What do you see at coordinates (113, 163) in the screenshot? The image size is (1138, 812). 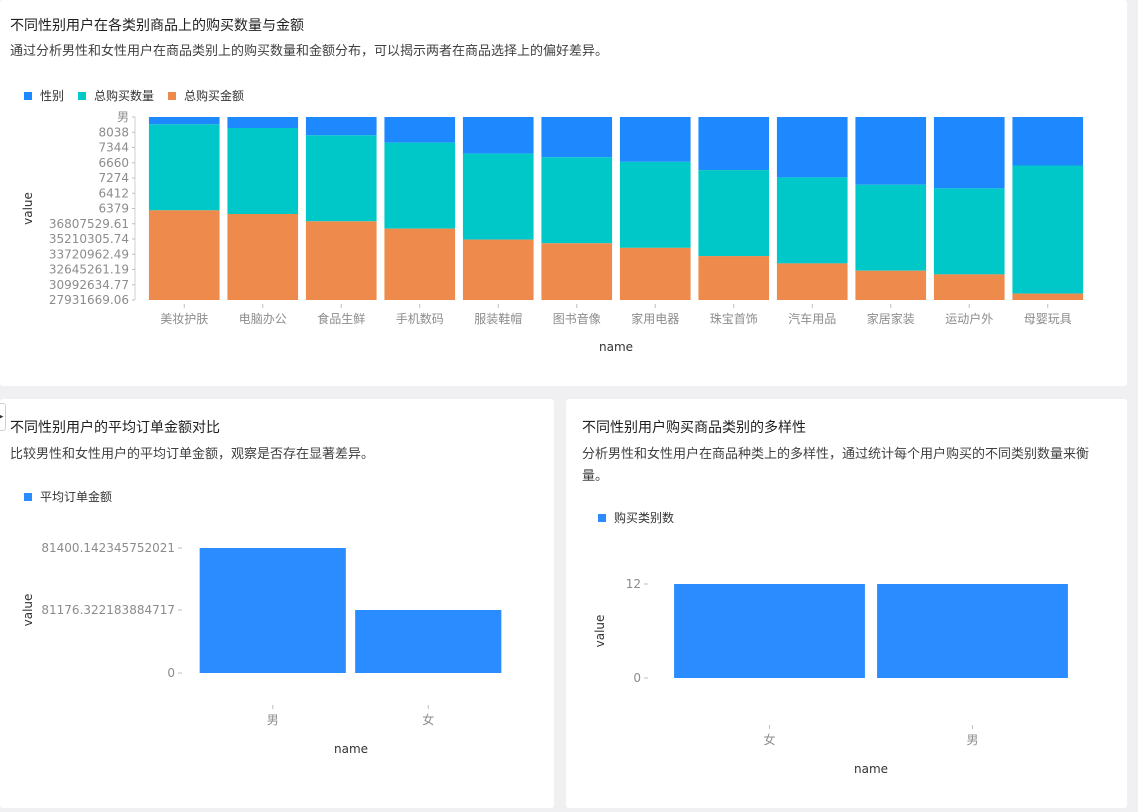 I see `y-tick-label: 6660` at bounding box center [113, 163].